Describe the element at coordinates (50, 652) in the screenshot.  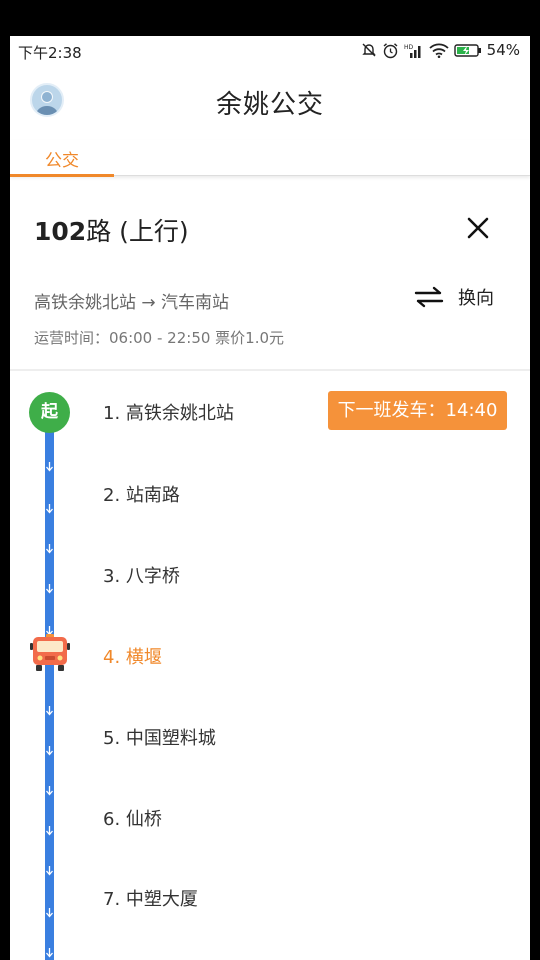
I see `bus-icon` at that location.